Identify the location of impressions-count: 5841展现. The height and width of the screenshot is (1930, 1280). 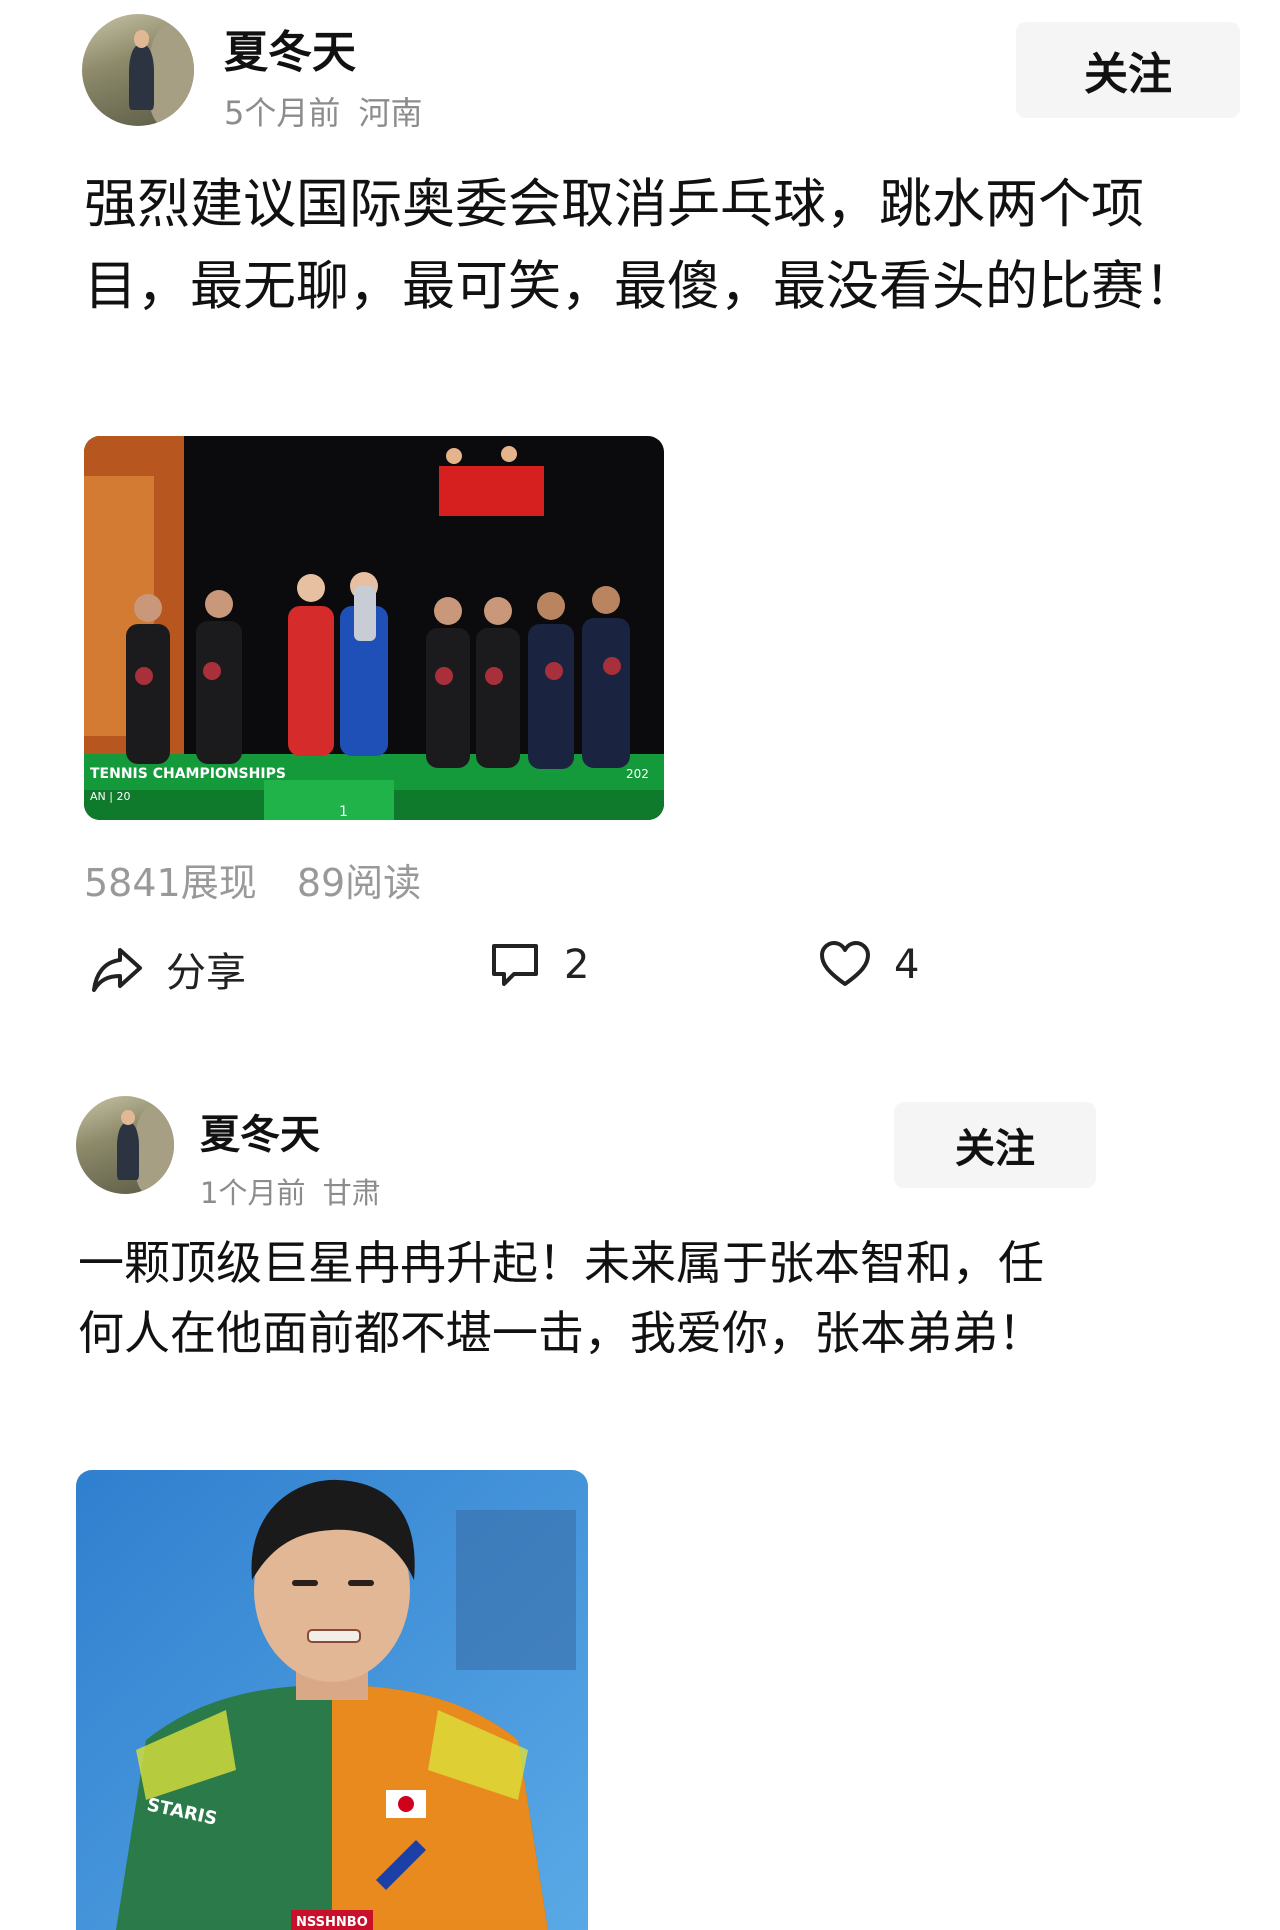
(170, 883).